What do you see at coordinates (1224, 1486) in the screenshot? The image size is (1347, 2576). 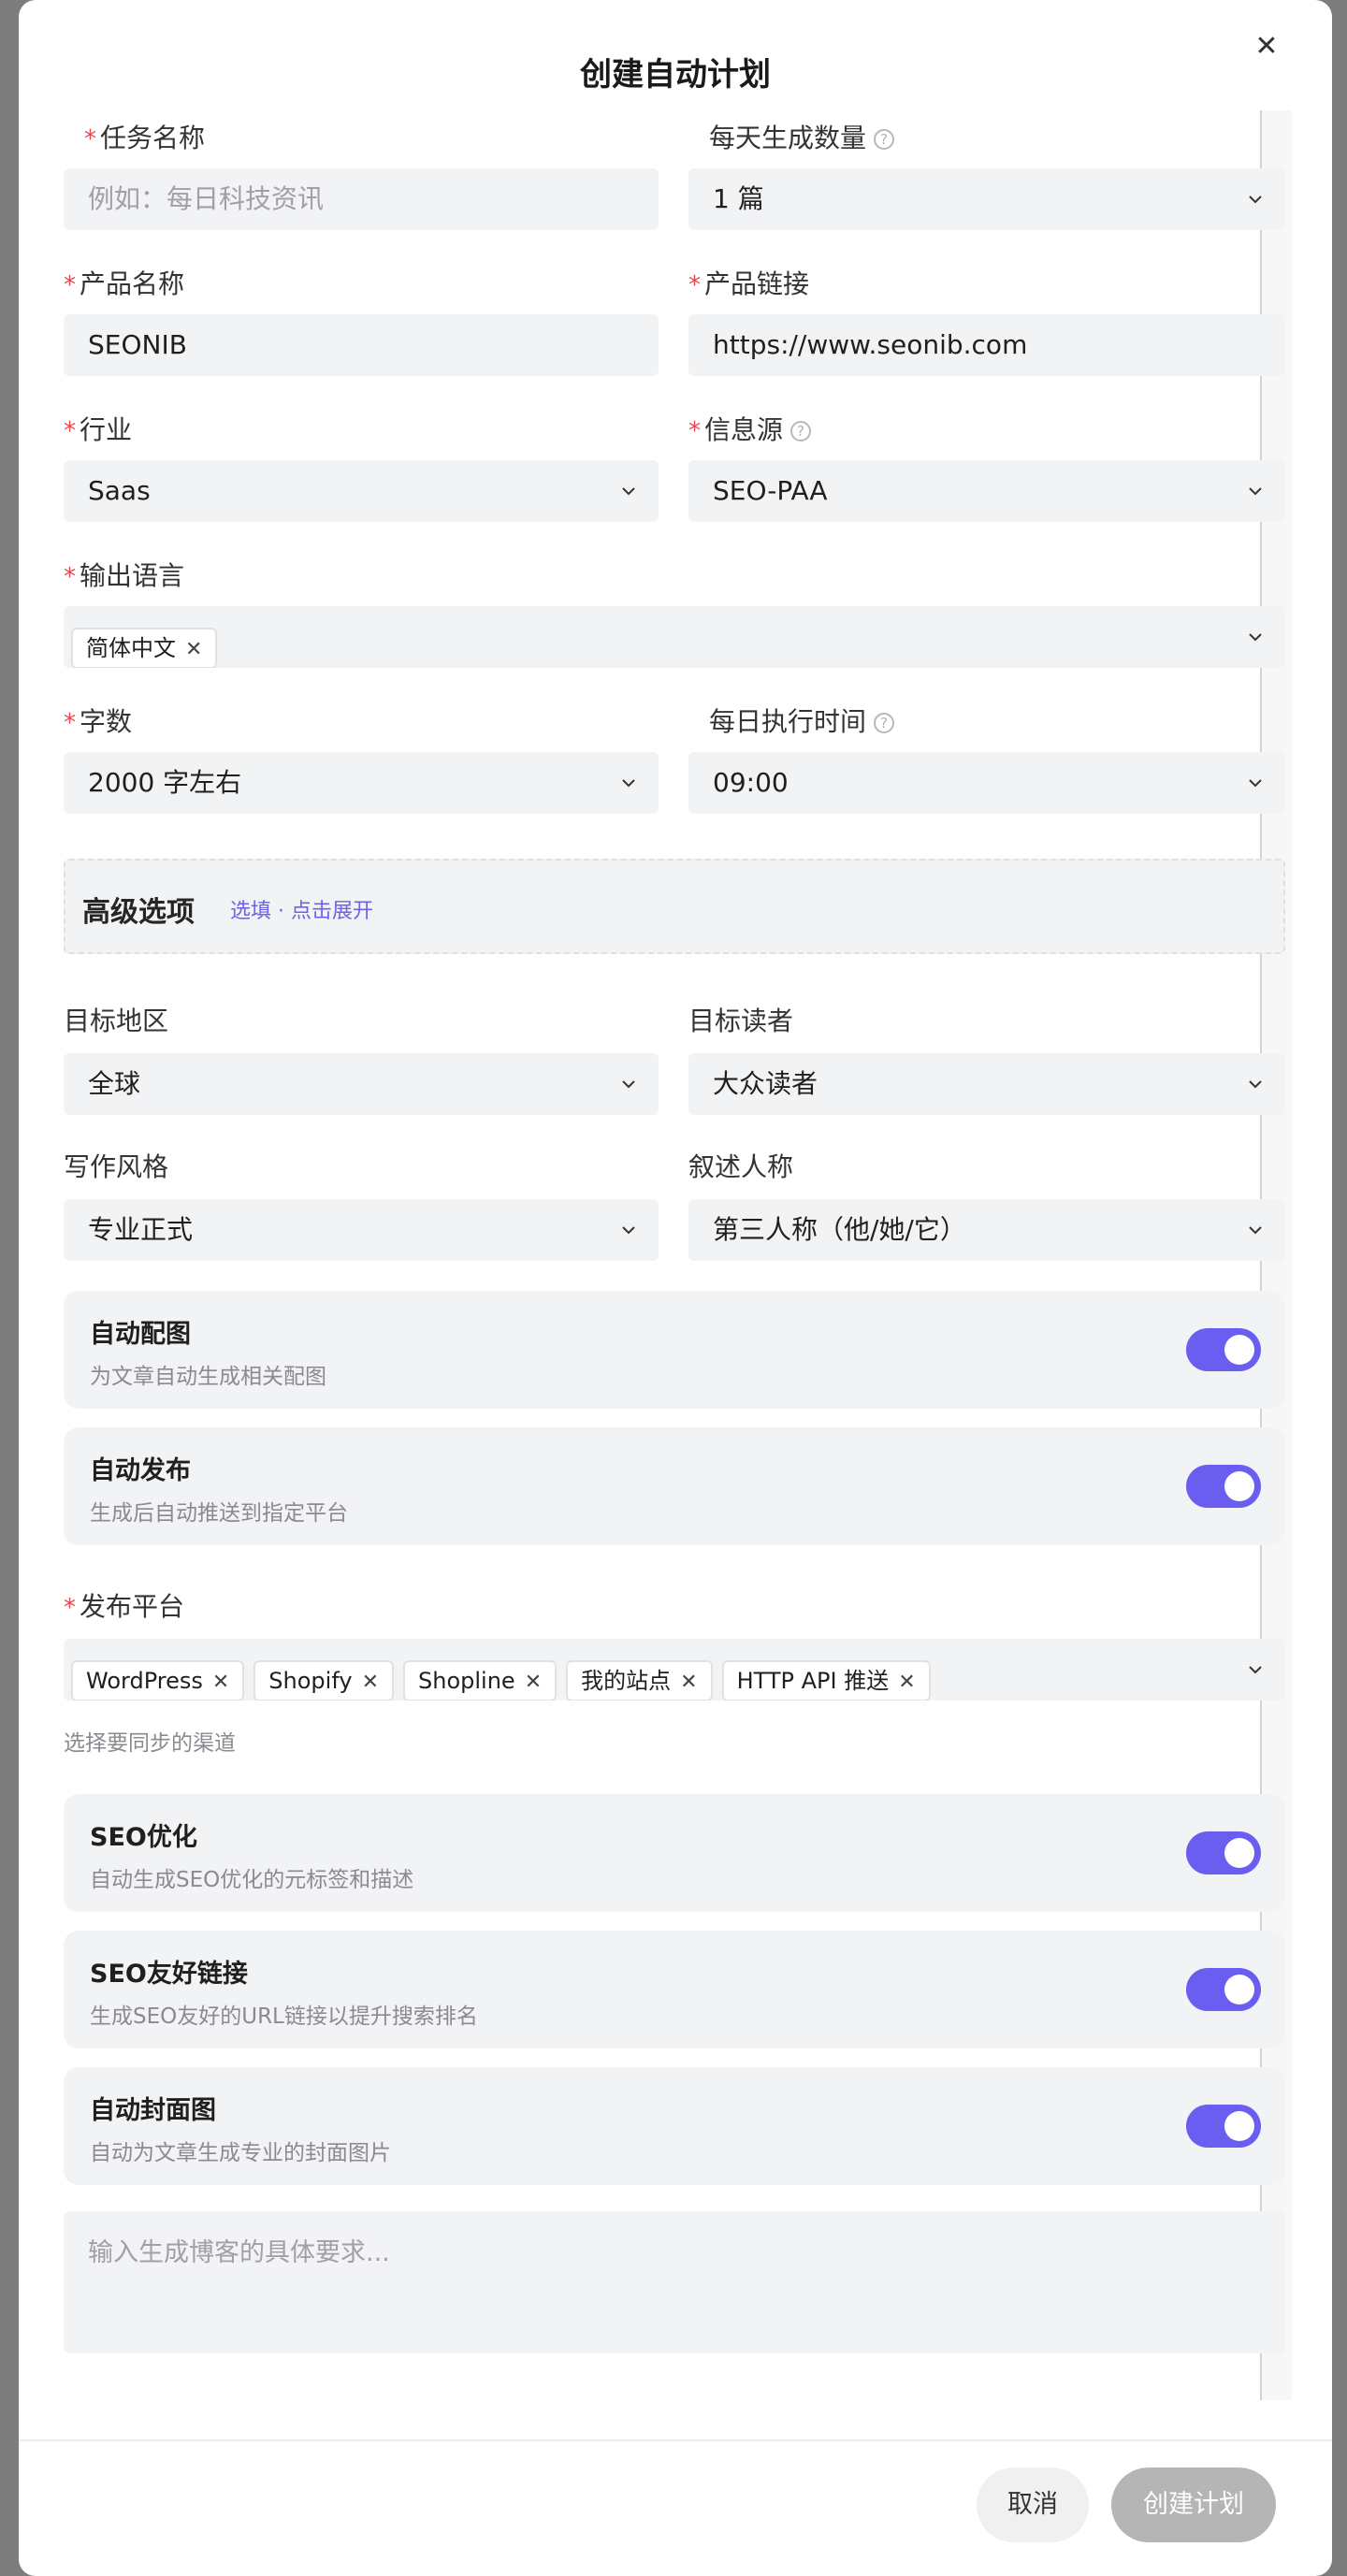 I see `auto-publish-switch` at bounding box center [1224, 1486].